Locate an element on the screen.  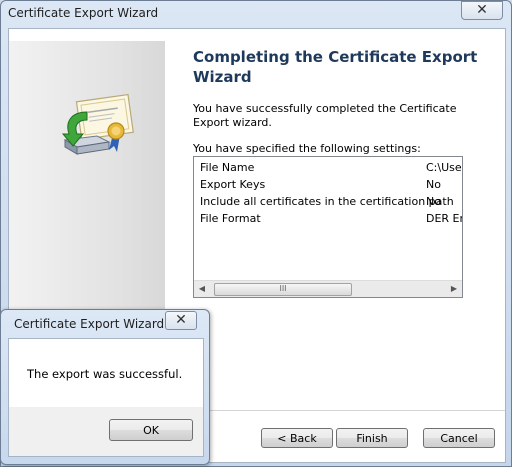
horizontal-scrollbar: ◀ III ▶ is located at coordinates (328, 288).